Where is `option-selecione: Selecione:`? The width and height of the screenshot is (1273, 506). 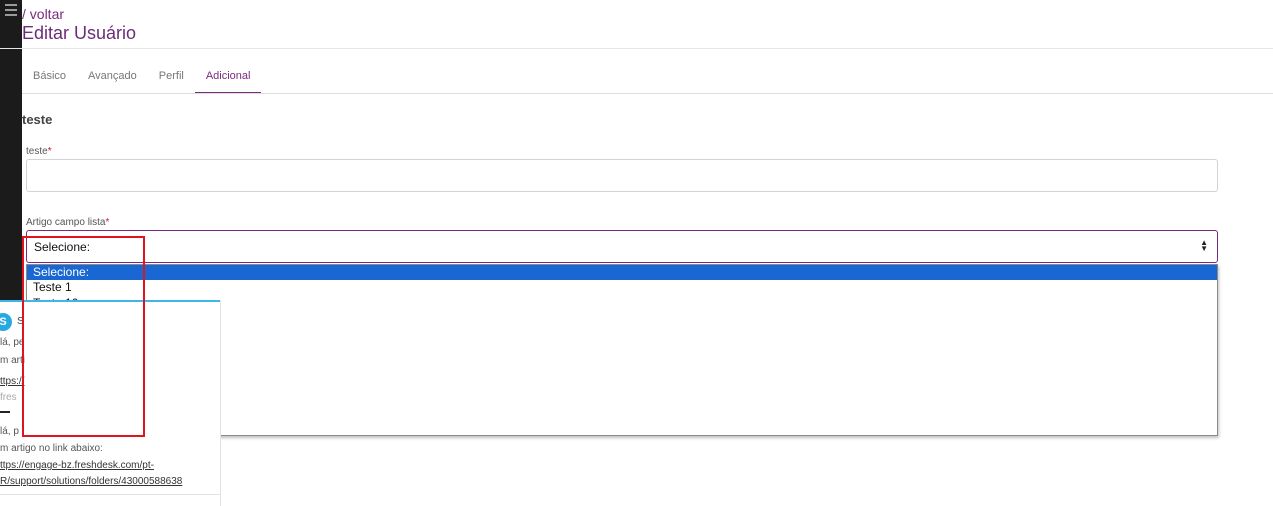
option-selecione: Selecione: is located at coordinates (622, 273).